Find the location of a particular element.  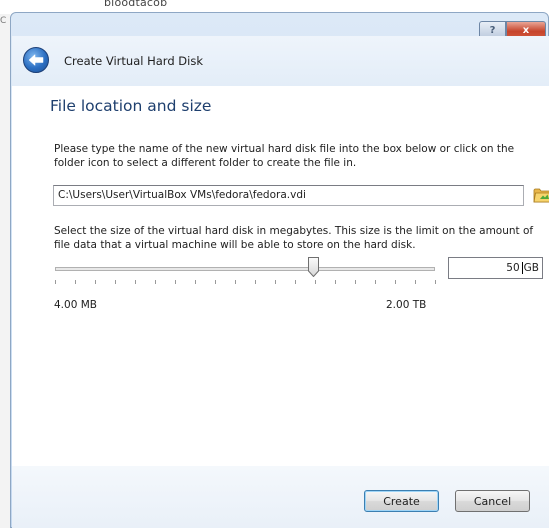

slider-max-label: 2.00 TB is located at coordinates (406, 305).